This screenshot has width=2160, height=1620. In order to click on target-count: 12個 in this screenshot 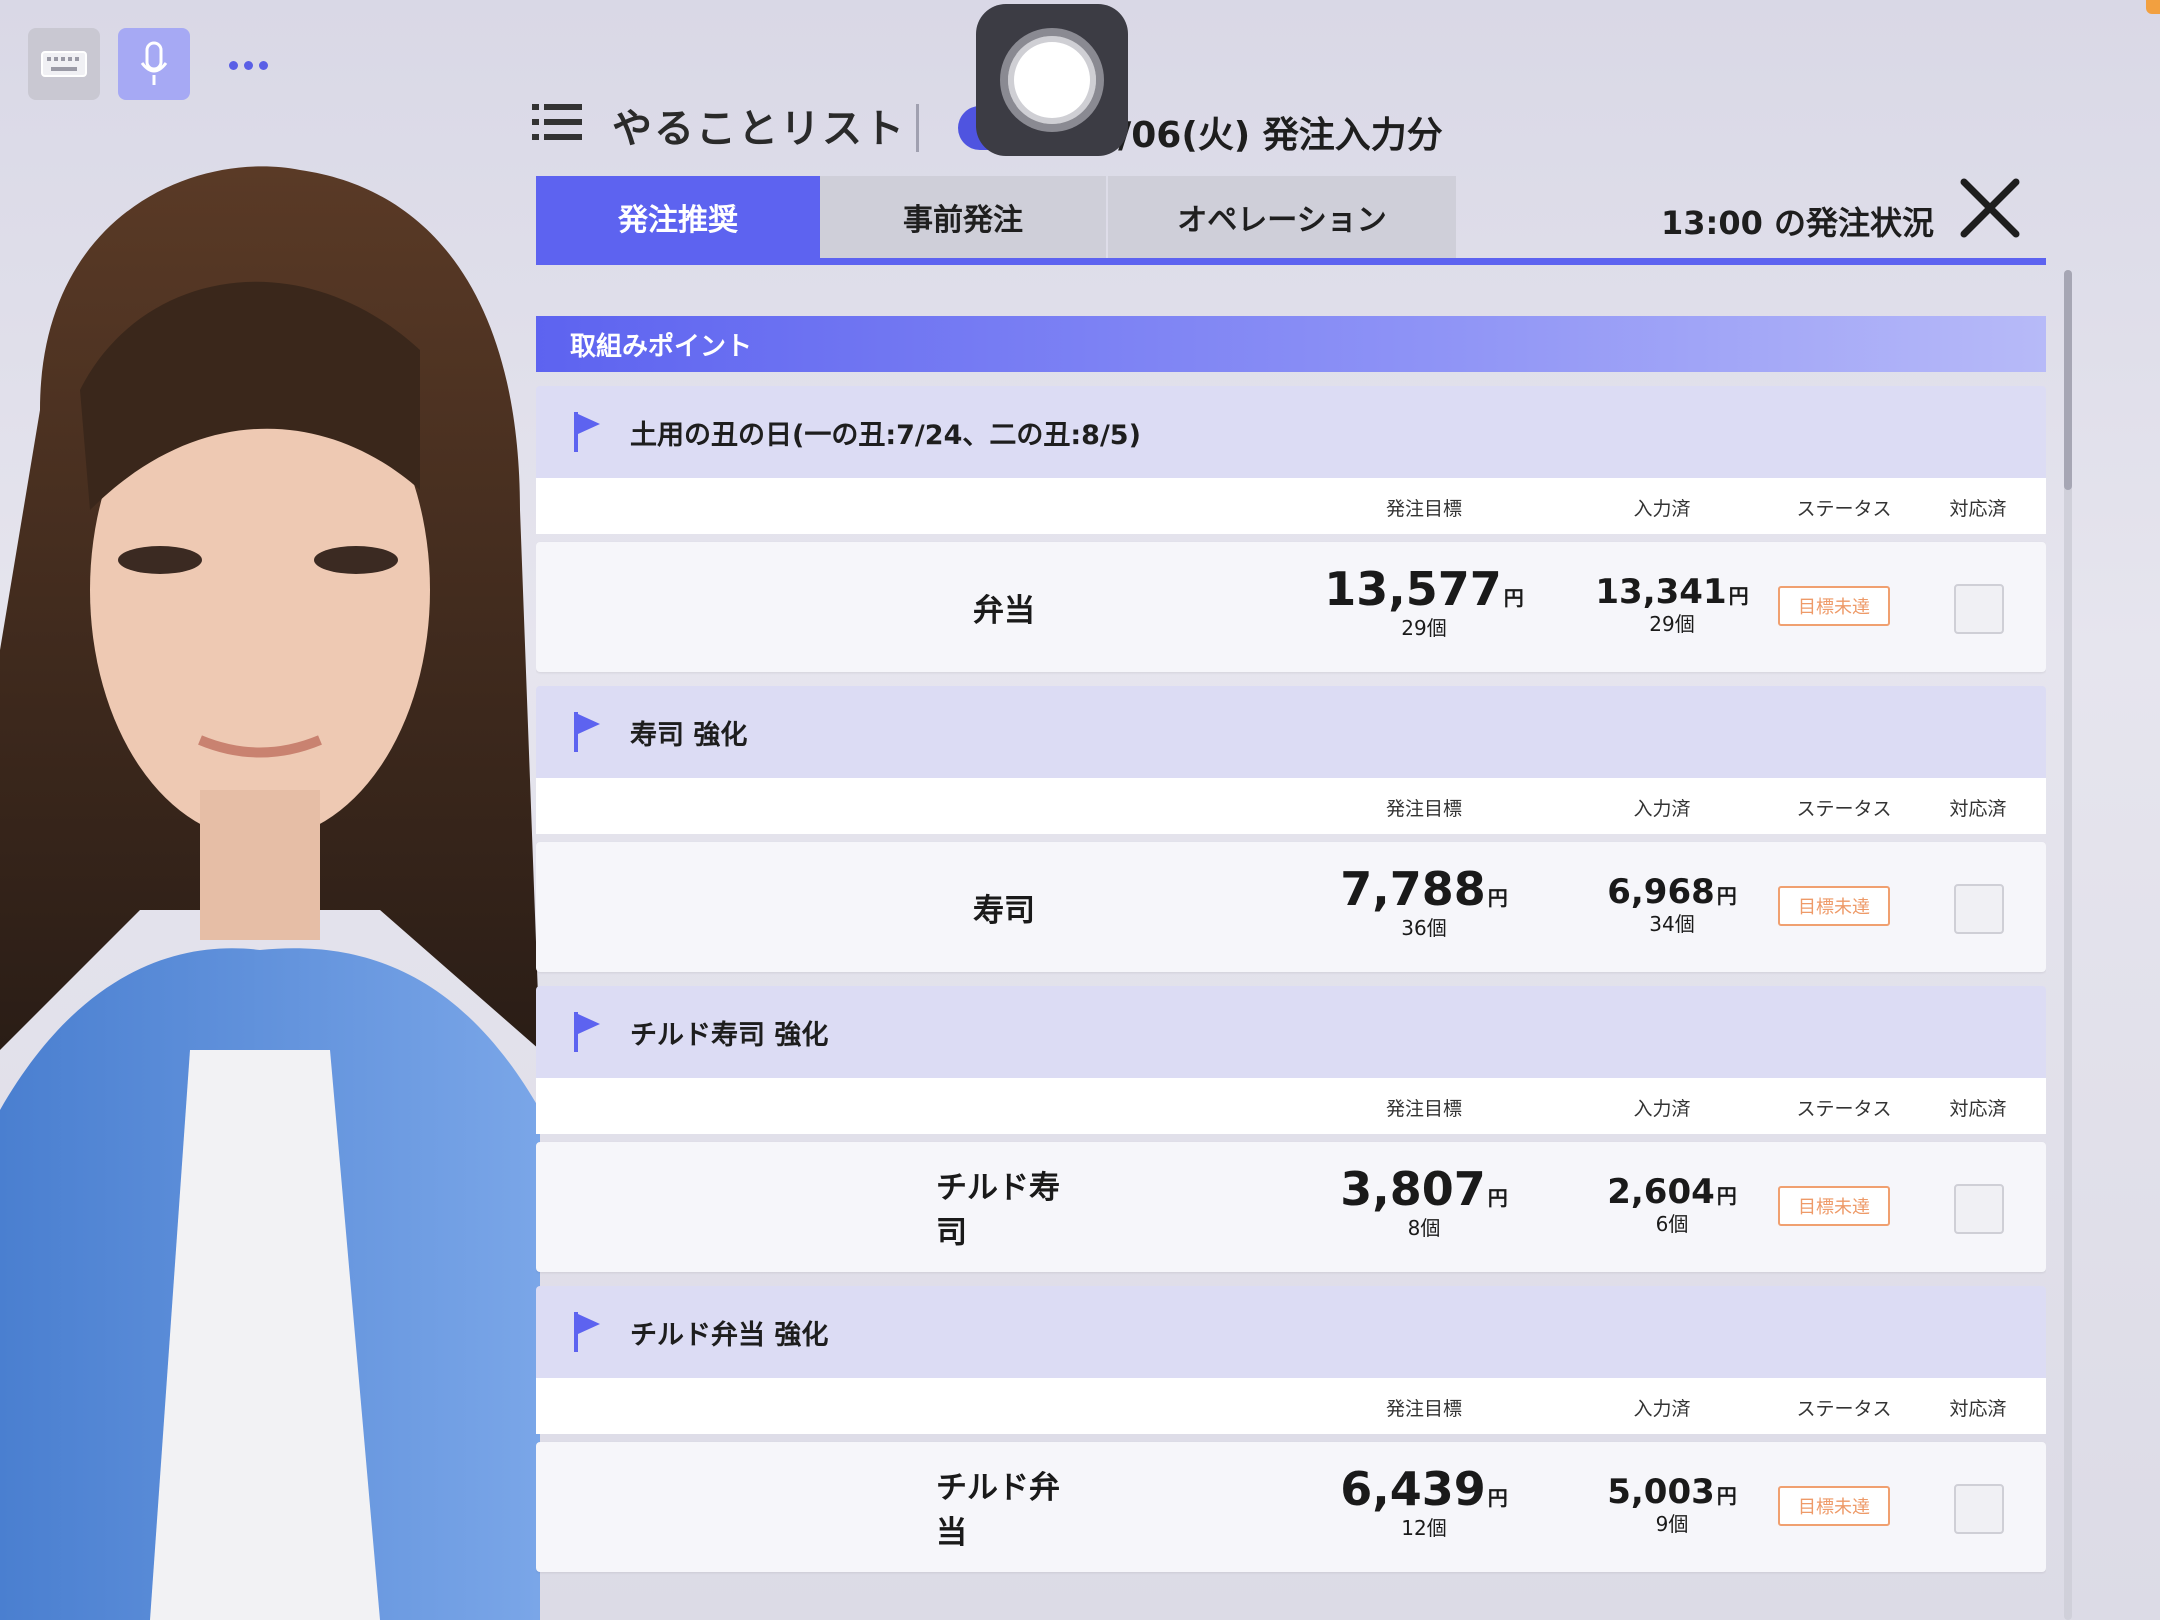, I will do `click(1424, 1528)`.